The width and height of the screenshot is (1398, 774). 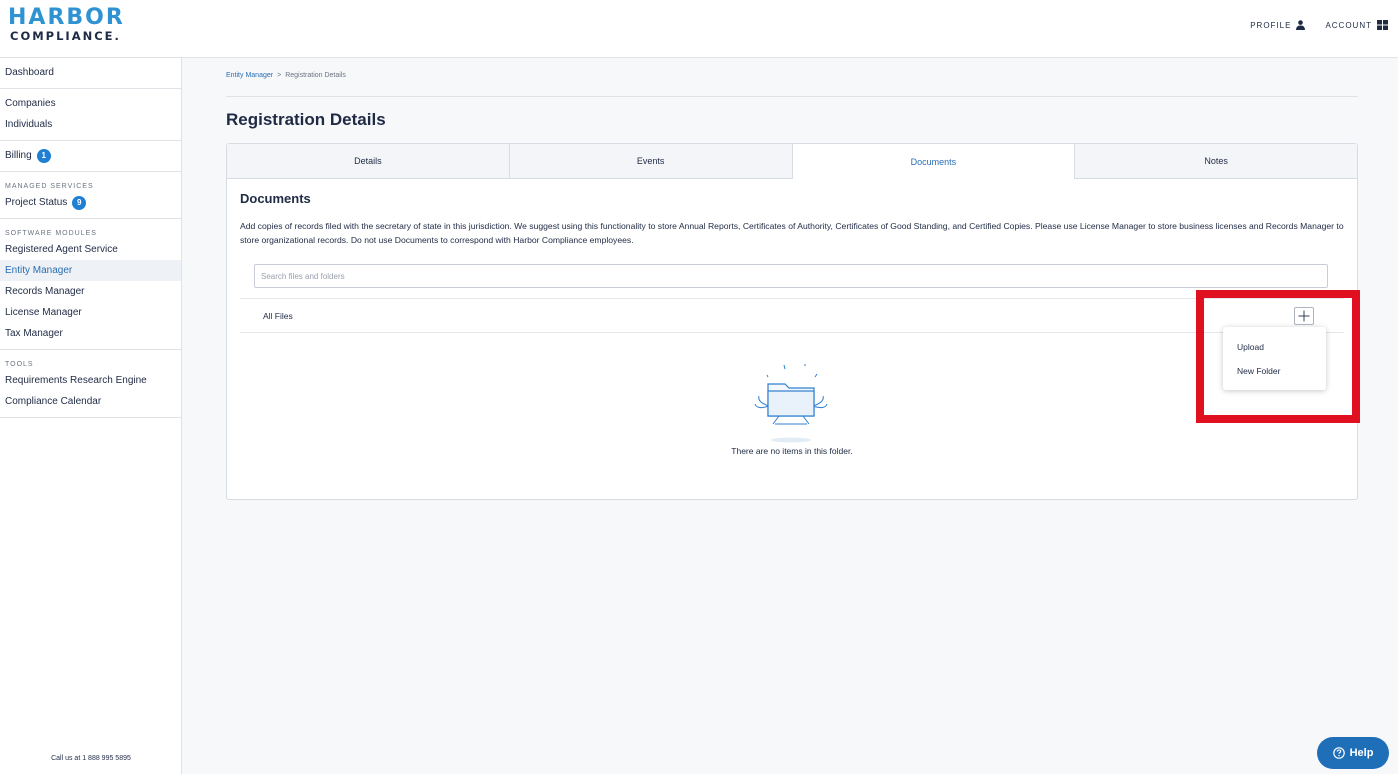 I want to click on sidebar-item-compliance-calendar: Compliance Calendar, so click(x=90, y=401).